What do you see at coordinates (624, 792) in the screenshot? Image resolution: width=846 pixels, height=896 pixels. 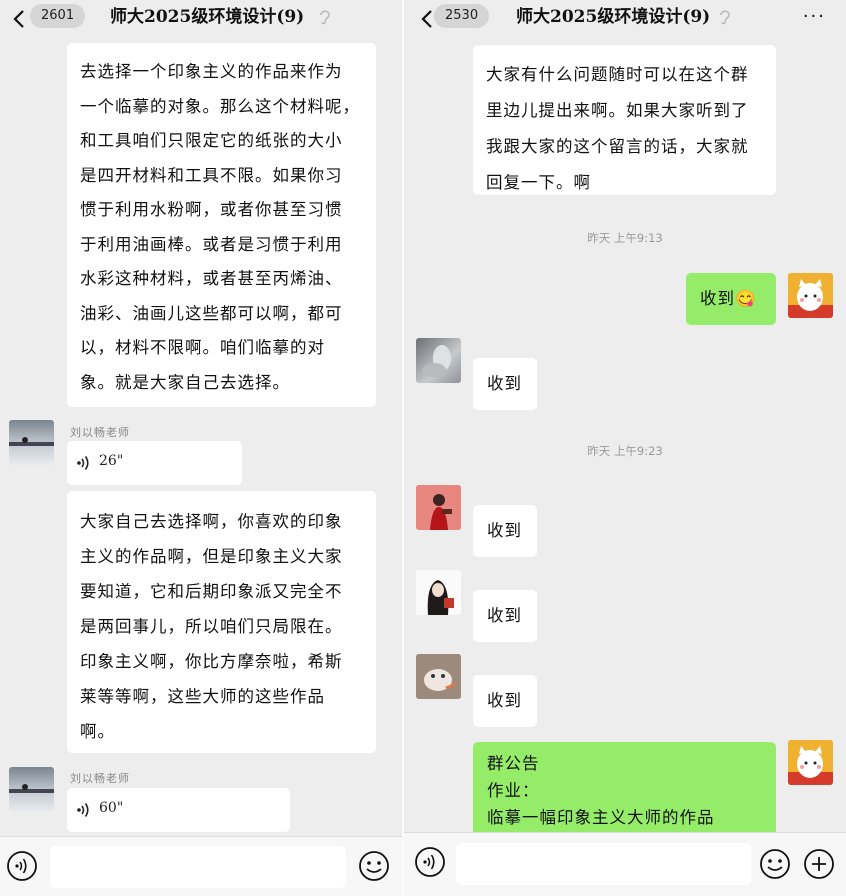 I see `group-announcement-bubble: 群公告 作业： 临摹一幅印象主义大师的作品` at bounding box center [624, 792].